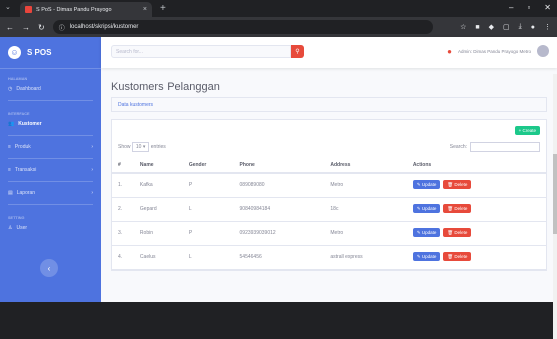  What do you see at coordinates (26, 27) in the screenshot?
I see `forward-icon: →` at bounding box center [26, 27].